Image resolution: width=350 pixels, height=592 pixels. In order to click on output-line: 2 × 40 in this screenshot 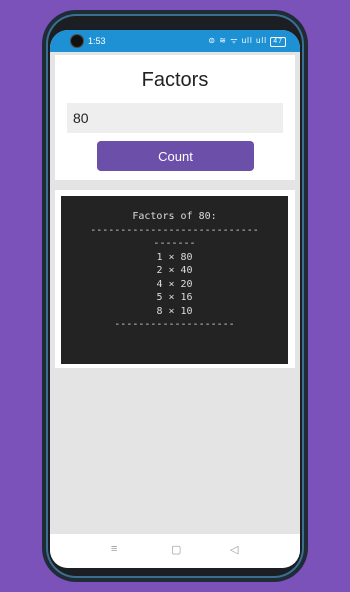, I will do `click(174, 270)`.